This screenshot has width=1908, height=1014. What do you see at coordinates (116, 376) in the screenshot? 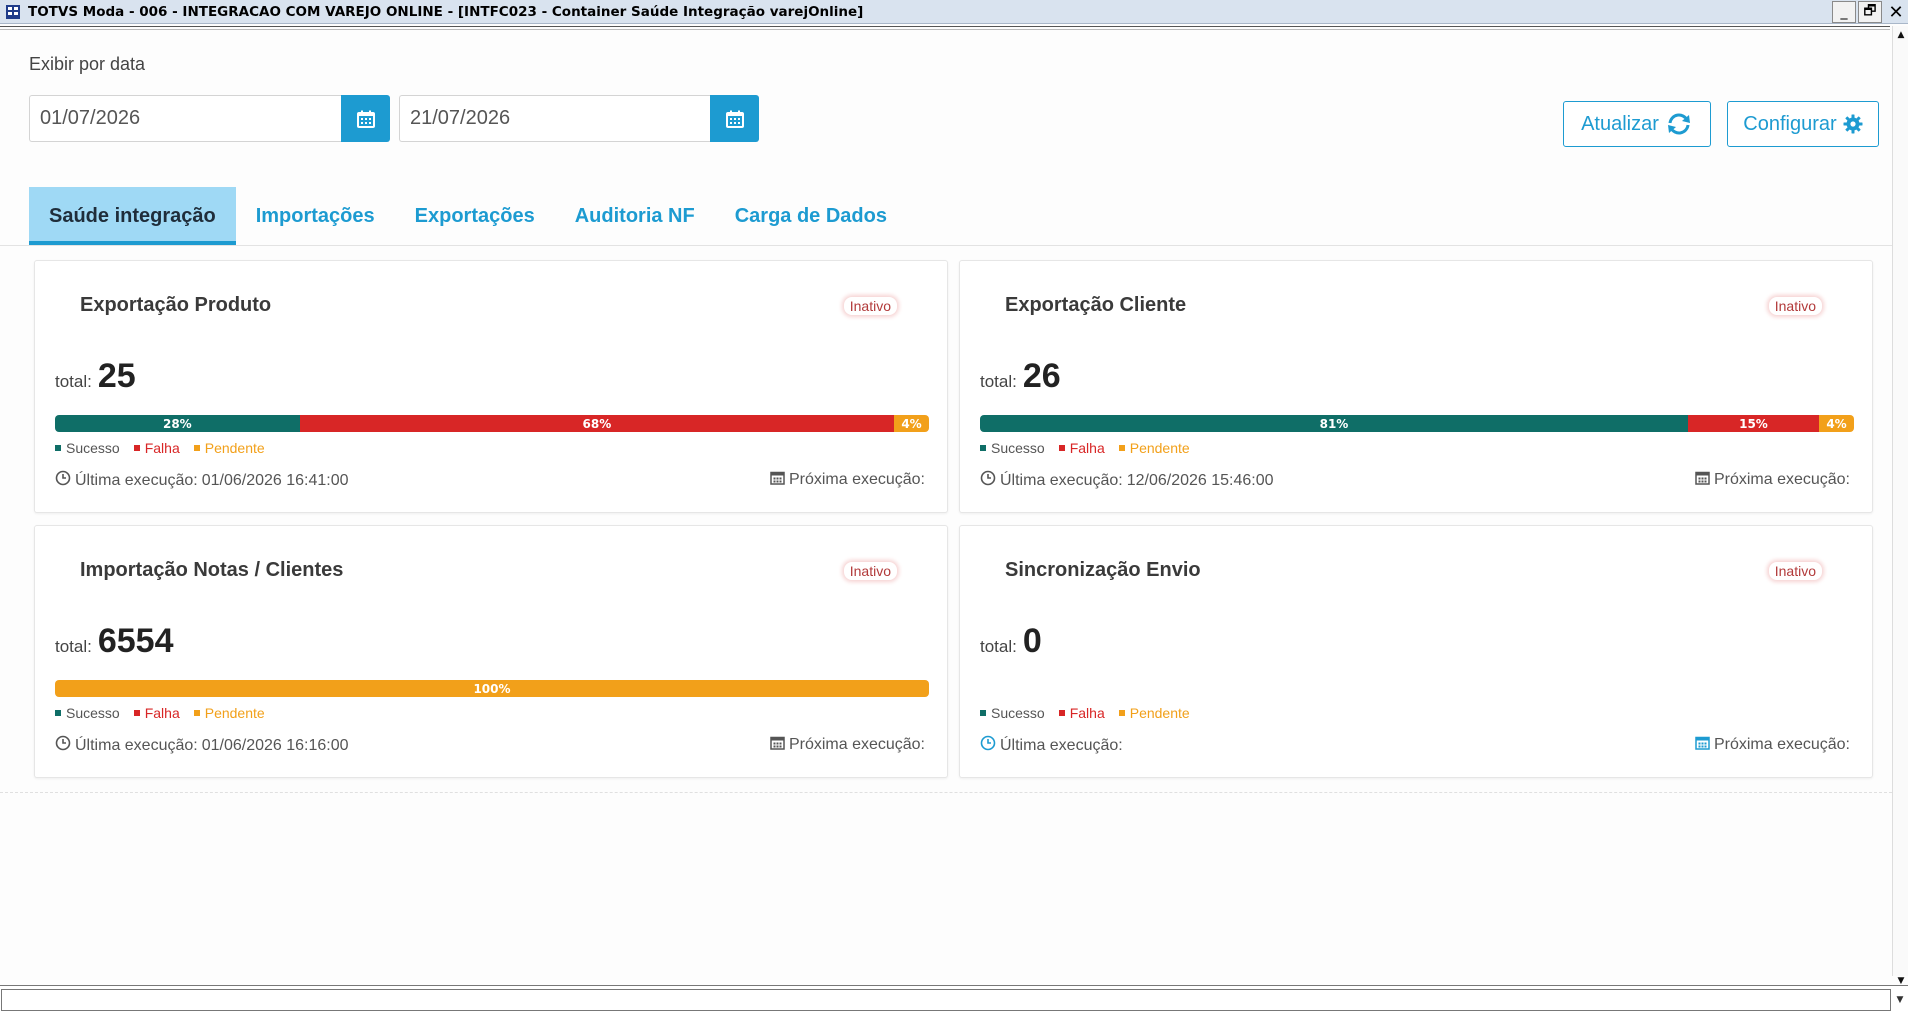
I see `total-value: 25` at bounding box center [116, 376].